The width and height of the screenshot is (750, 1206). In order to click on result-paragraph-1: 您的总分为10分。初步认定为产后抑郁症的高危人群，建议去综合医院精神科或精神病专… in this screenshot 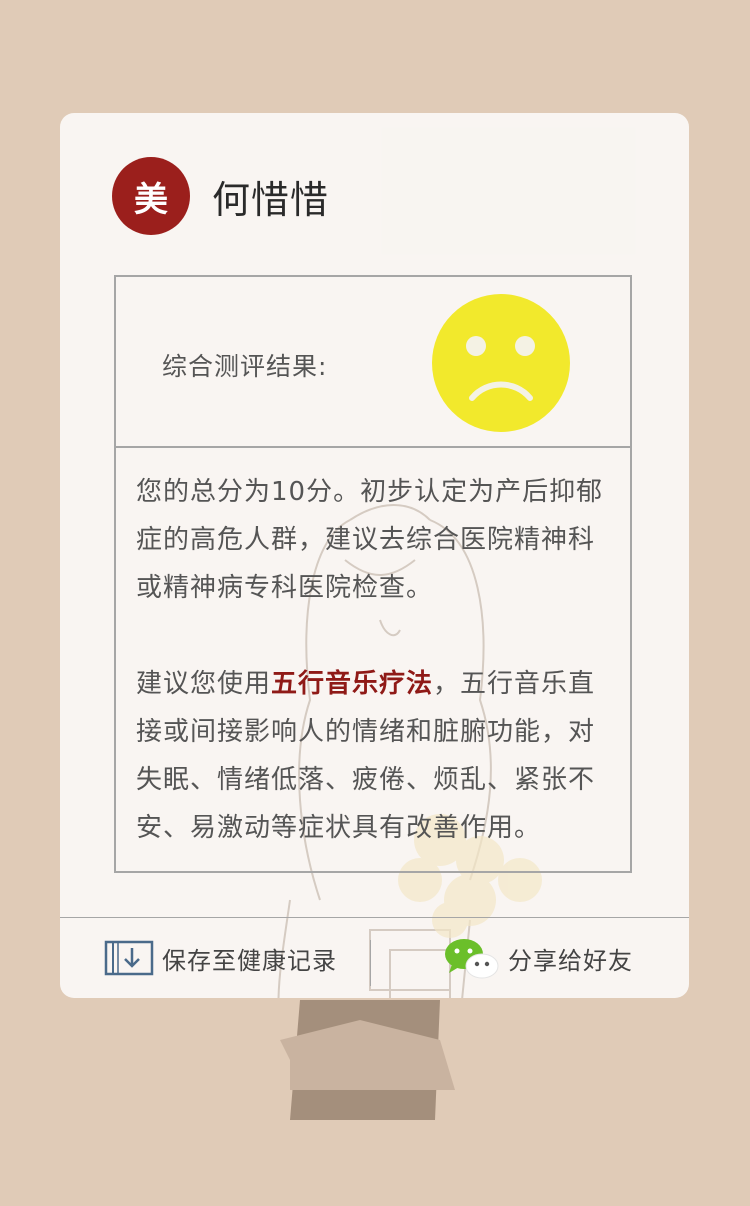, I will do `click(370, 540)`.